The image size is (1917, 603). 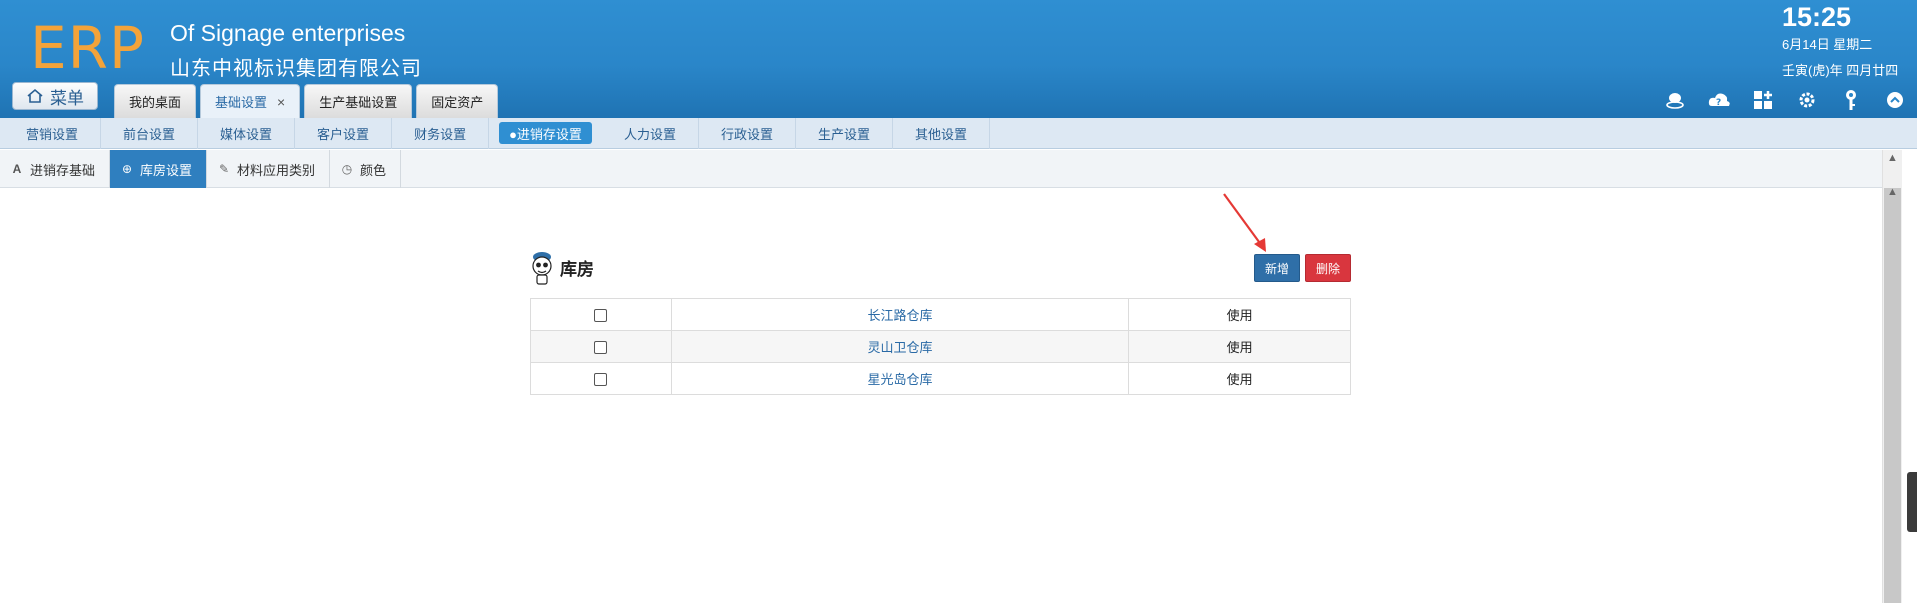 What do you see at coordinates (347, 169) in the screenshot?
I see `clock-icon: ◷` at bounding box center [347, 169].